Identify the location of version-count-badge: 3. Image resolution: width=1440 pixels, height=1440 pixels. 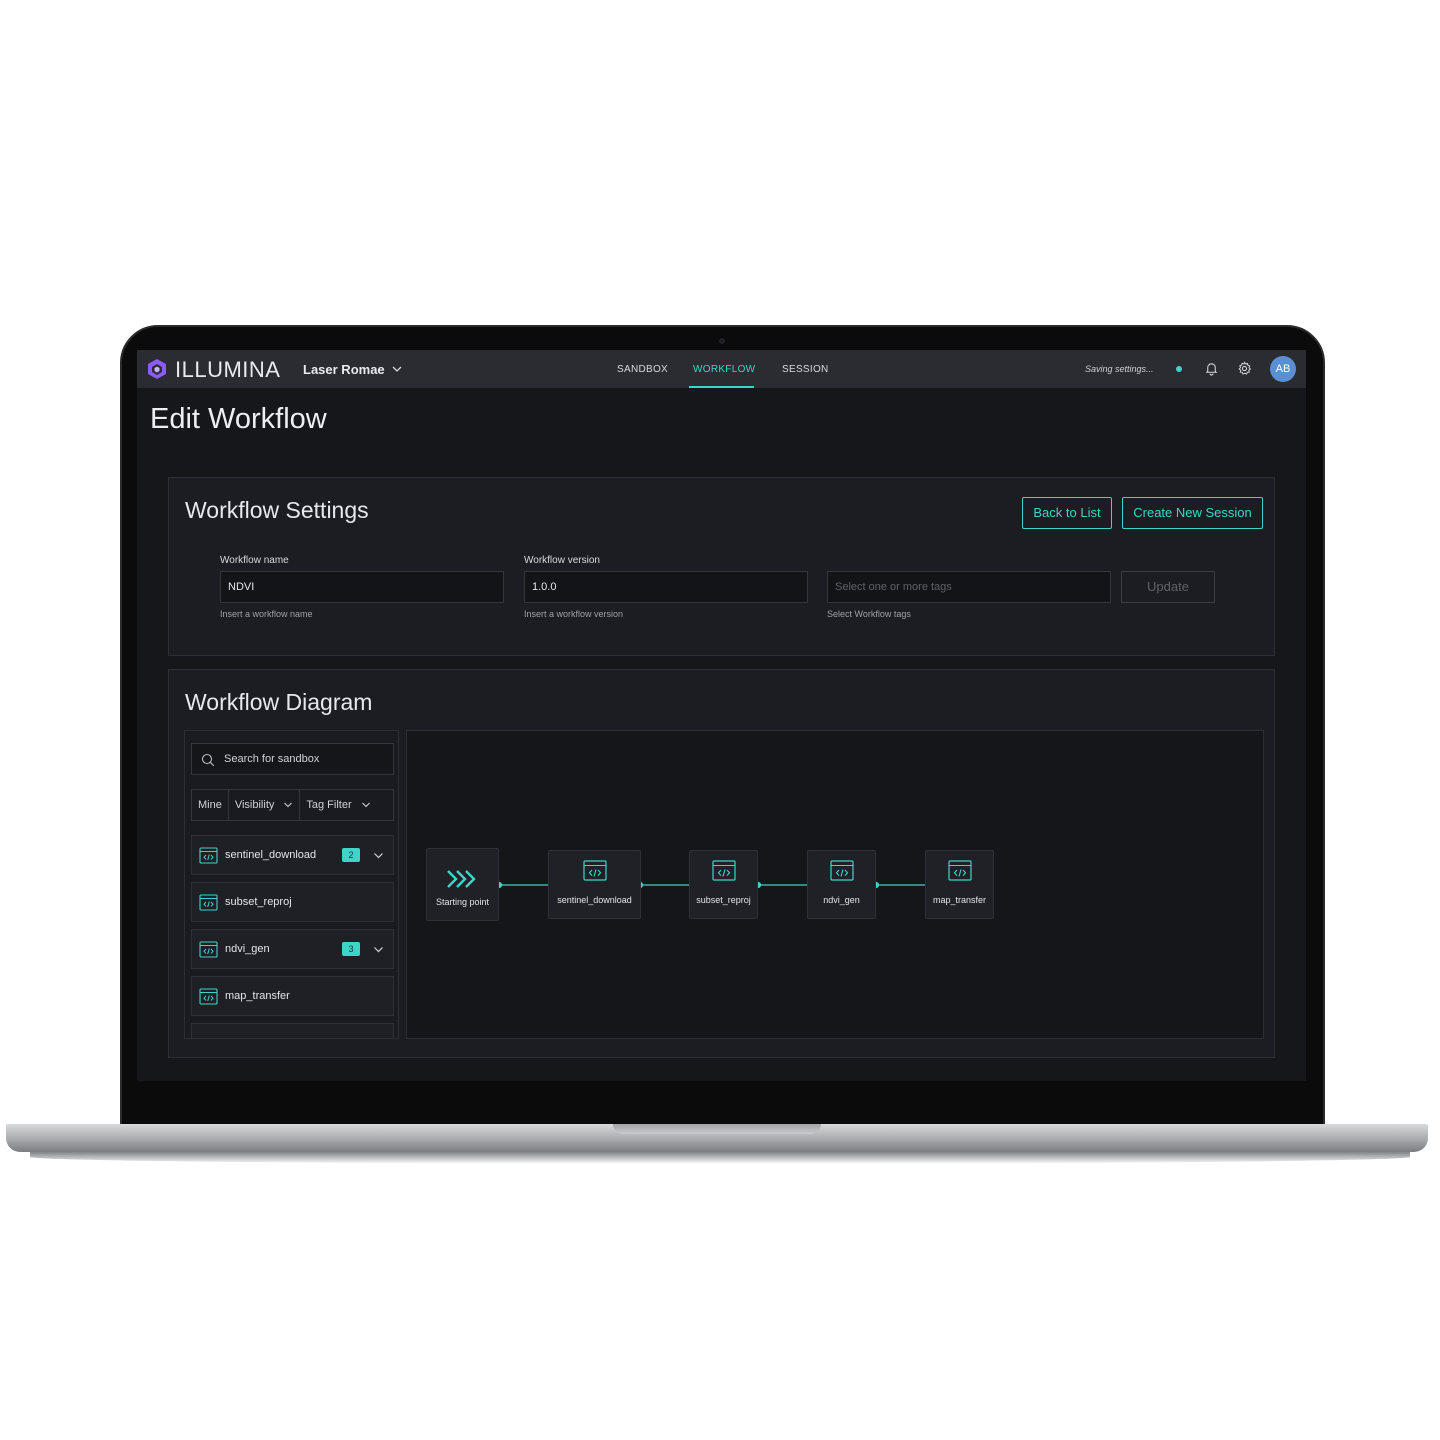
(351, 949).